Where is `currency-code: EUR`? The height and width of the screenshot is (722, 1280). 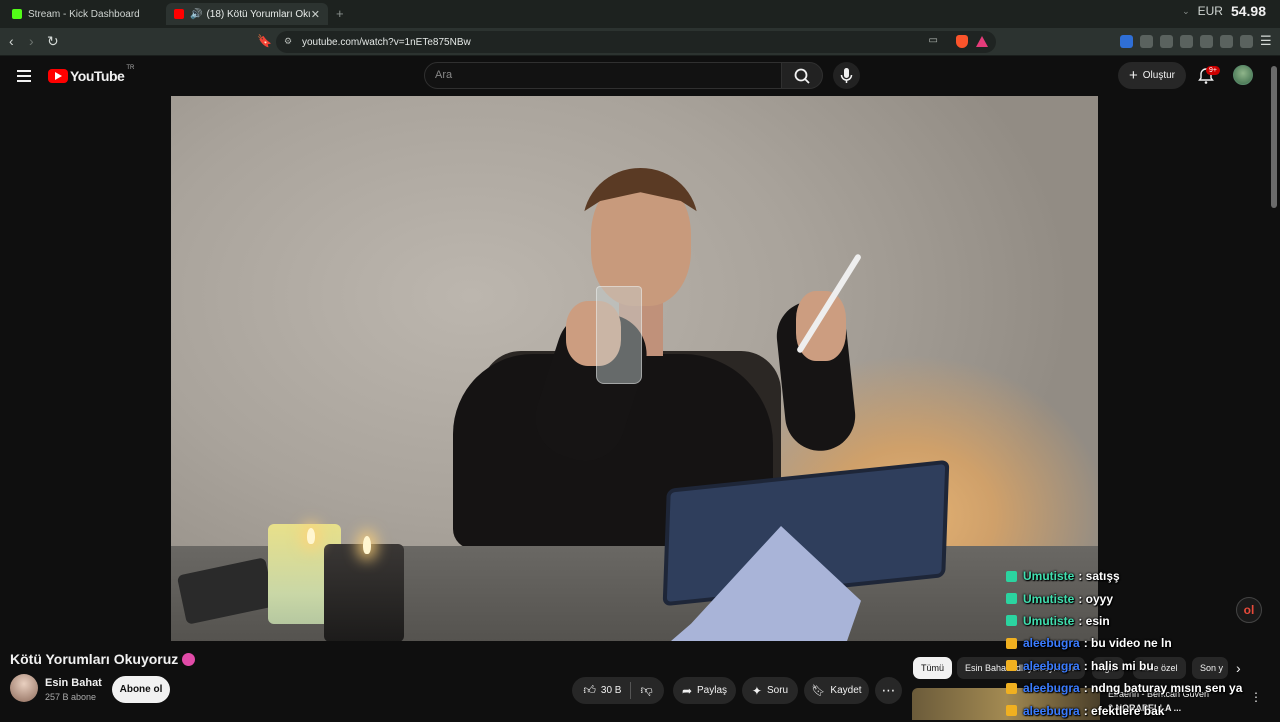 currency-code: EUR is located at coordinates (1210, 11).